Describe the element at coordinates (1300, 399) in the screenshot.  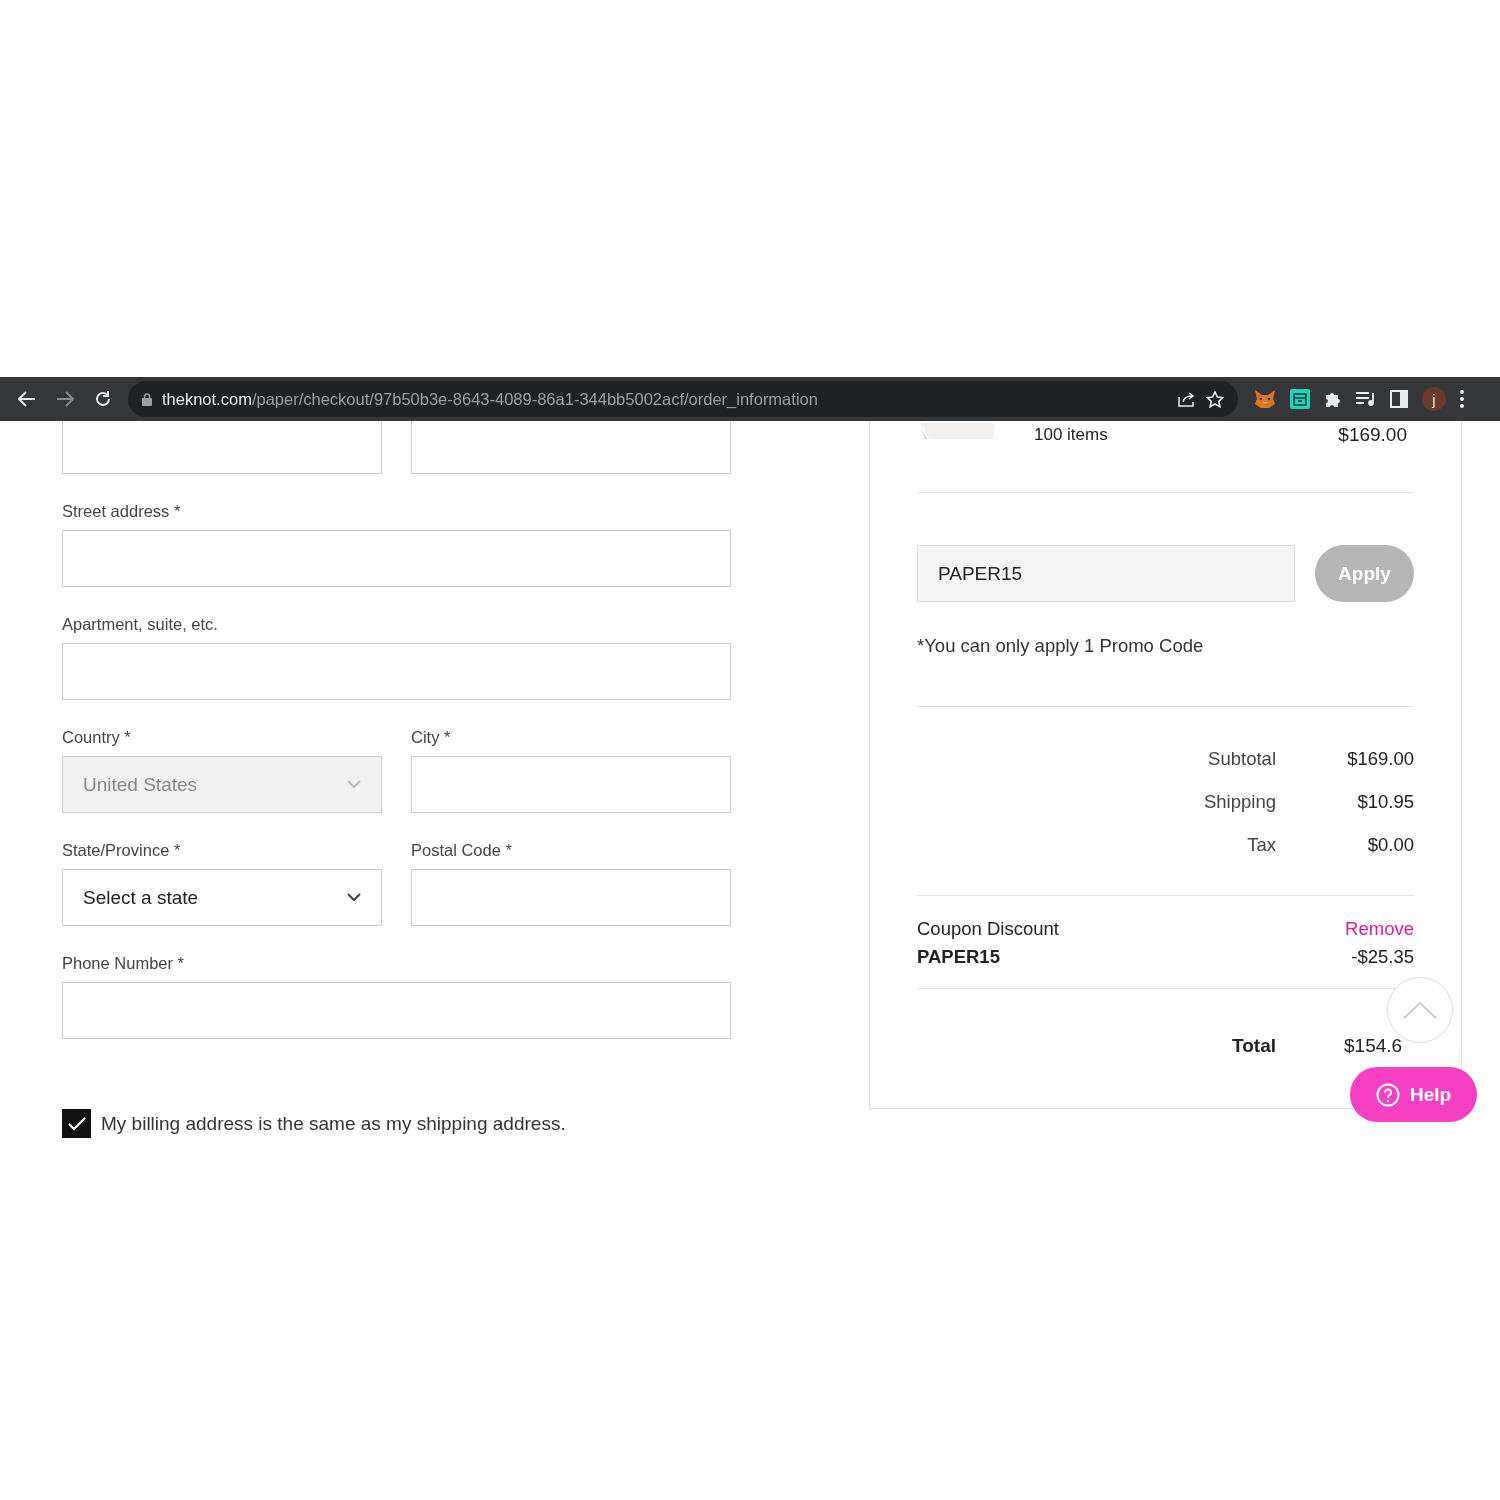
I see `toolbox-icon` at that location.